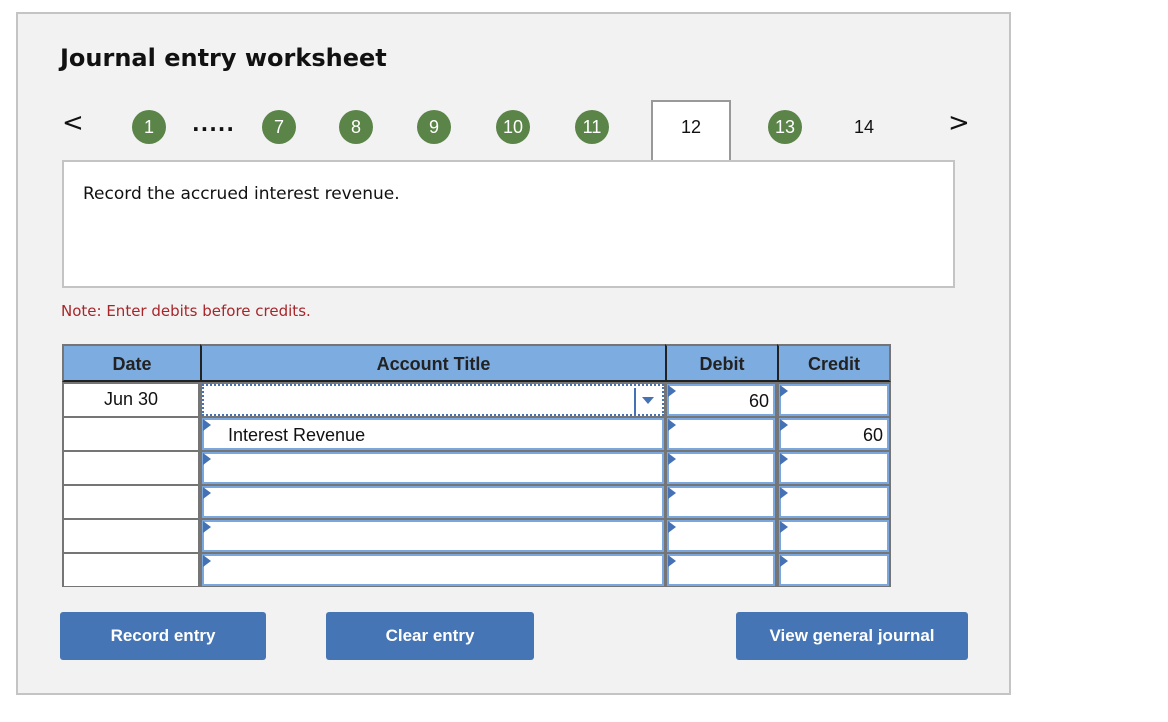 Image resolution: width=1168 pixels, height=722 pixels. I want to click on date-cell: Jun 30, so click(131, 400).